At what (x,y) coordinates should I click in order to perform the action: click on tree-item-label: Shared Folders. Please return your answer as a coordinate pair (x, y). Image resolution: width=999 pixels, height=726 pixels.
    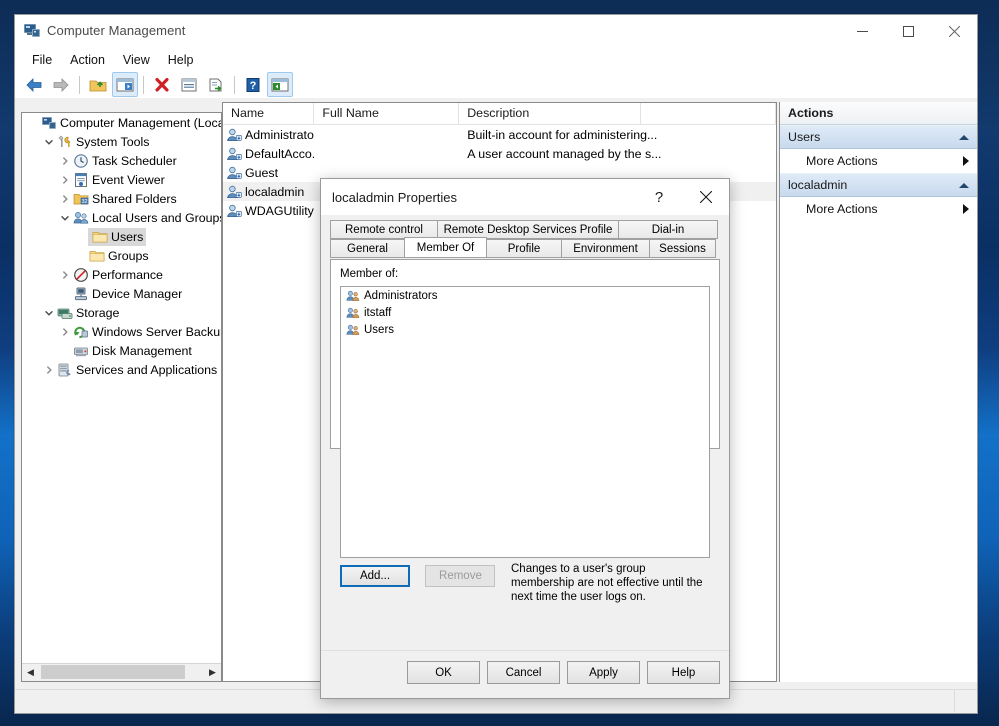
    Looking at the image, I should click on (134, 198).